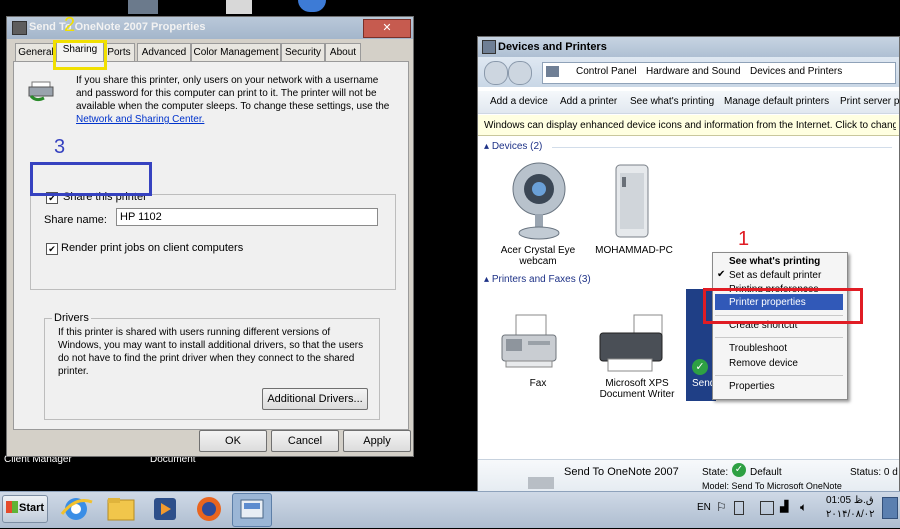  I want to click on xps-printer-icon, so click(634, 344).